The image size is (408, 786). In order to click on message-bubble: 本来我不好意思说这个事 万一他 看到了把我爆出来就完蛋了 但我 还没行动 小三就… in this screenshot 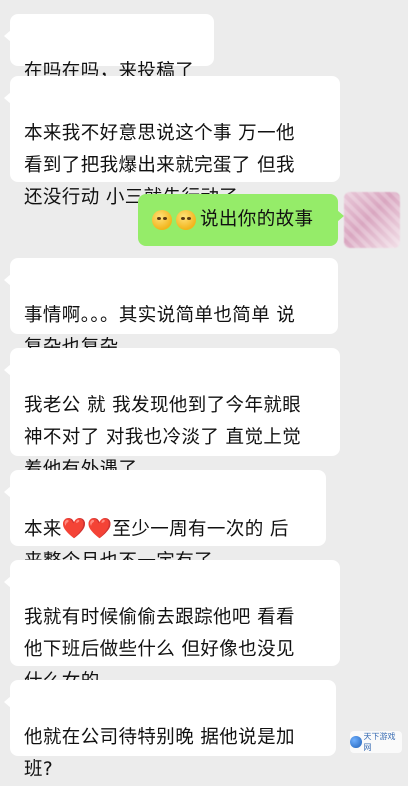, I will do `click(172, 142)`.